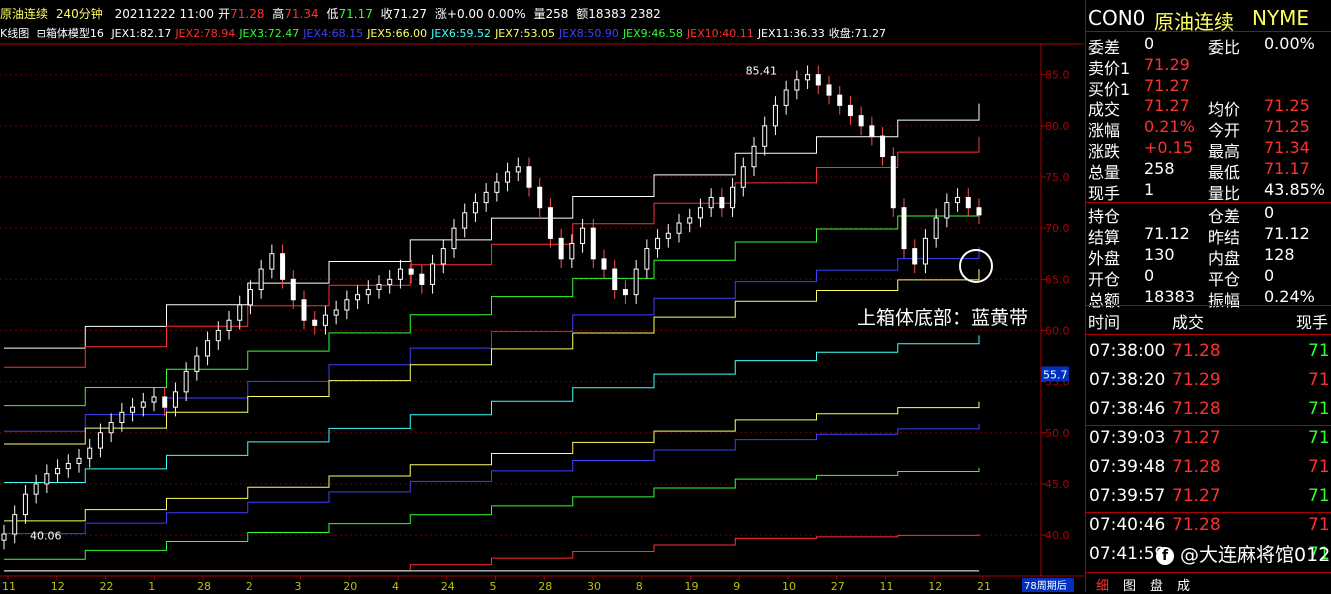 This screenshot has width=1331, height=594. I want to click on tick-row: 07:38:46 71.28 71, so click(1208, 411).